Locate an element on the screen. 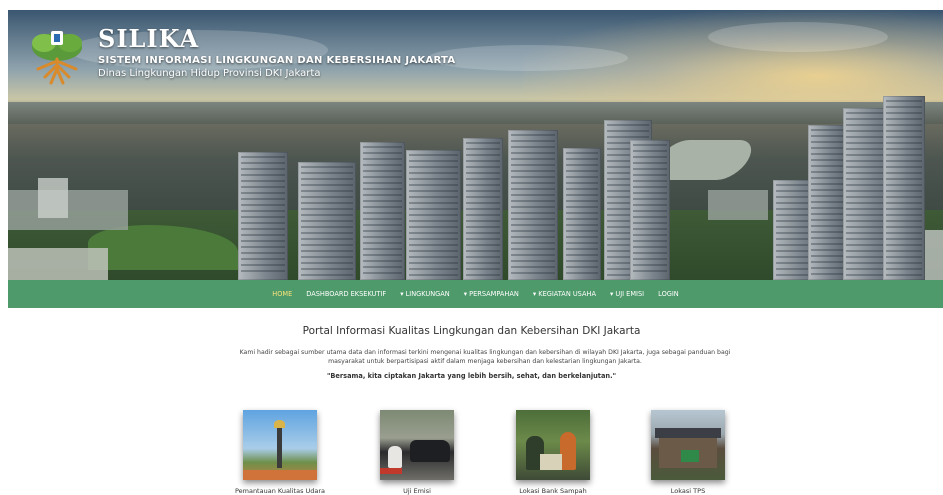 The width and height of the screenshot is (943, 495). card-uji-emisi: Uji Emisi is located at coordinates (417, 452).